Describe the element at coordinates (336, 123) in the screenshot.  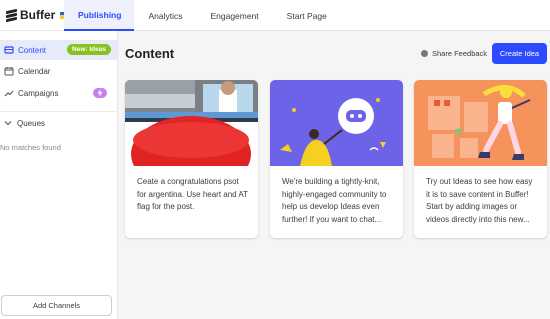
I see `discord-community-illustration` at that location.